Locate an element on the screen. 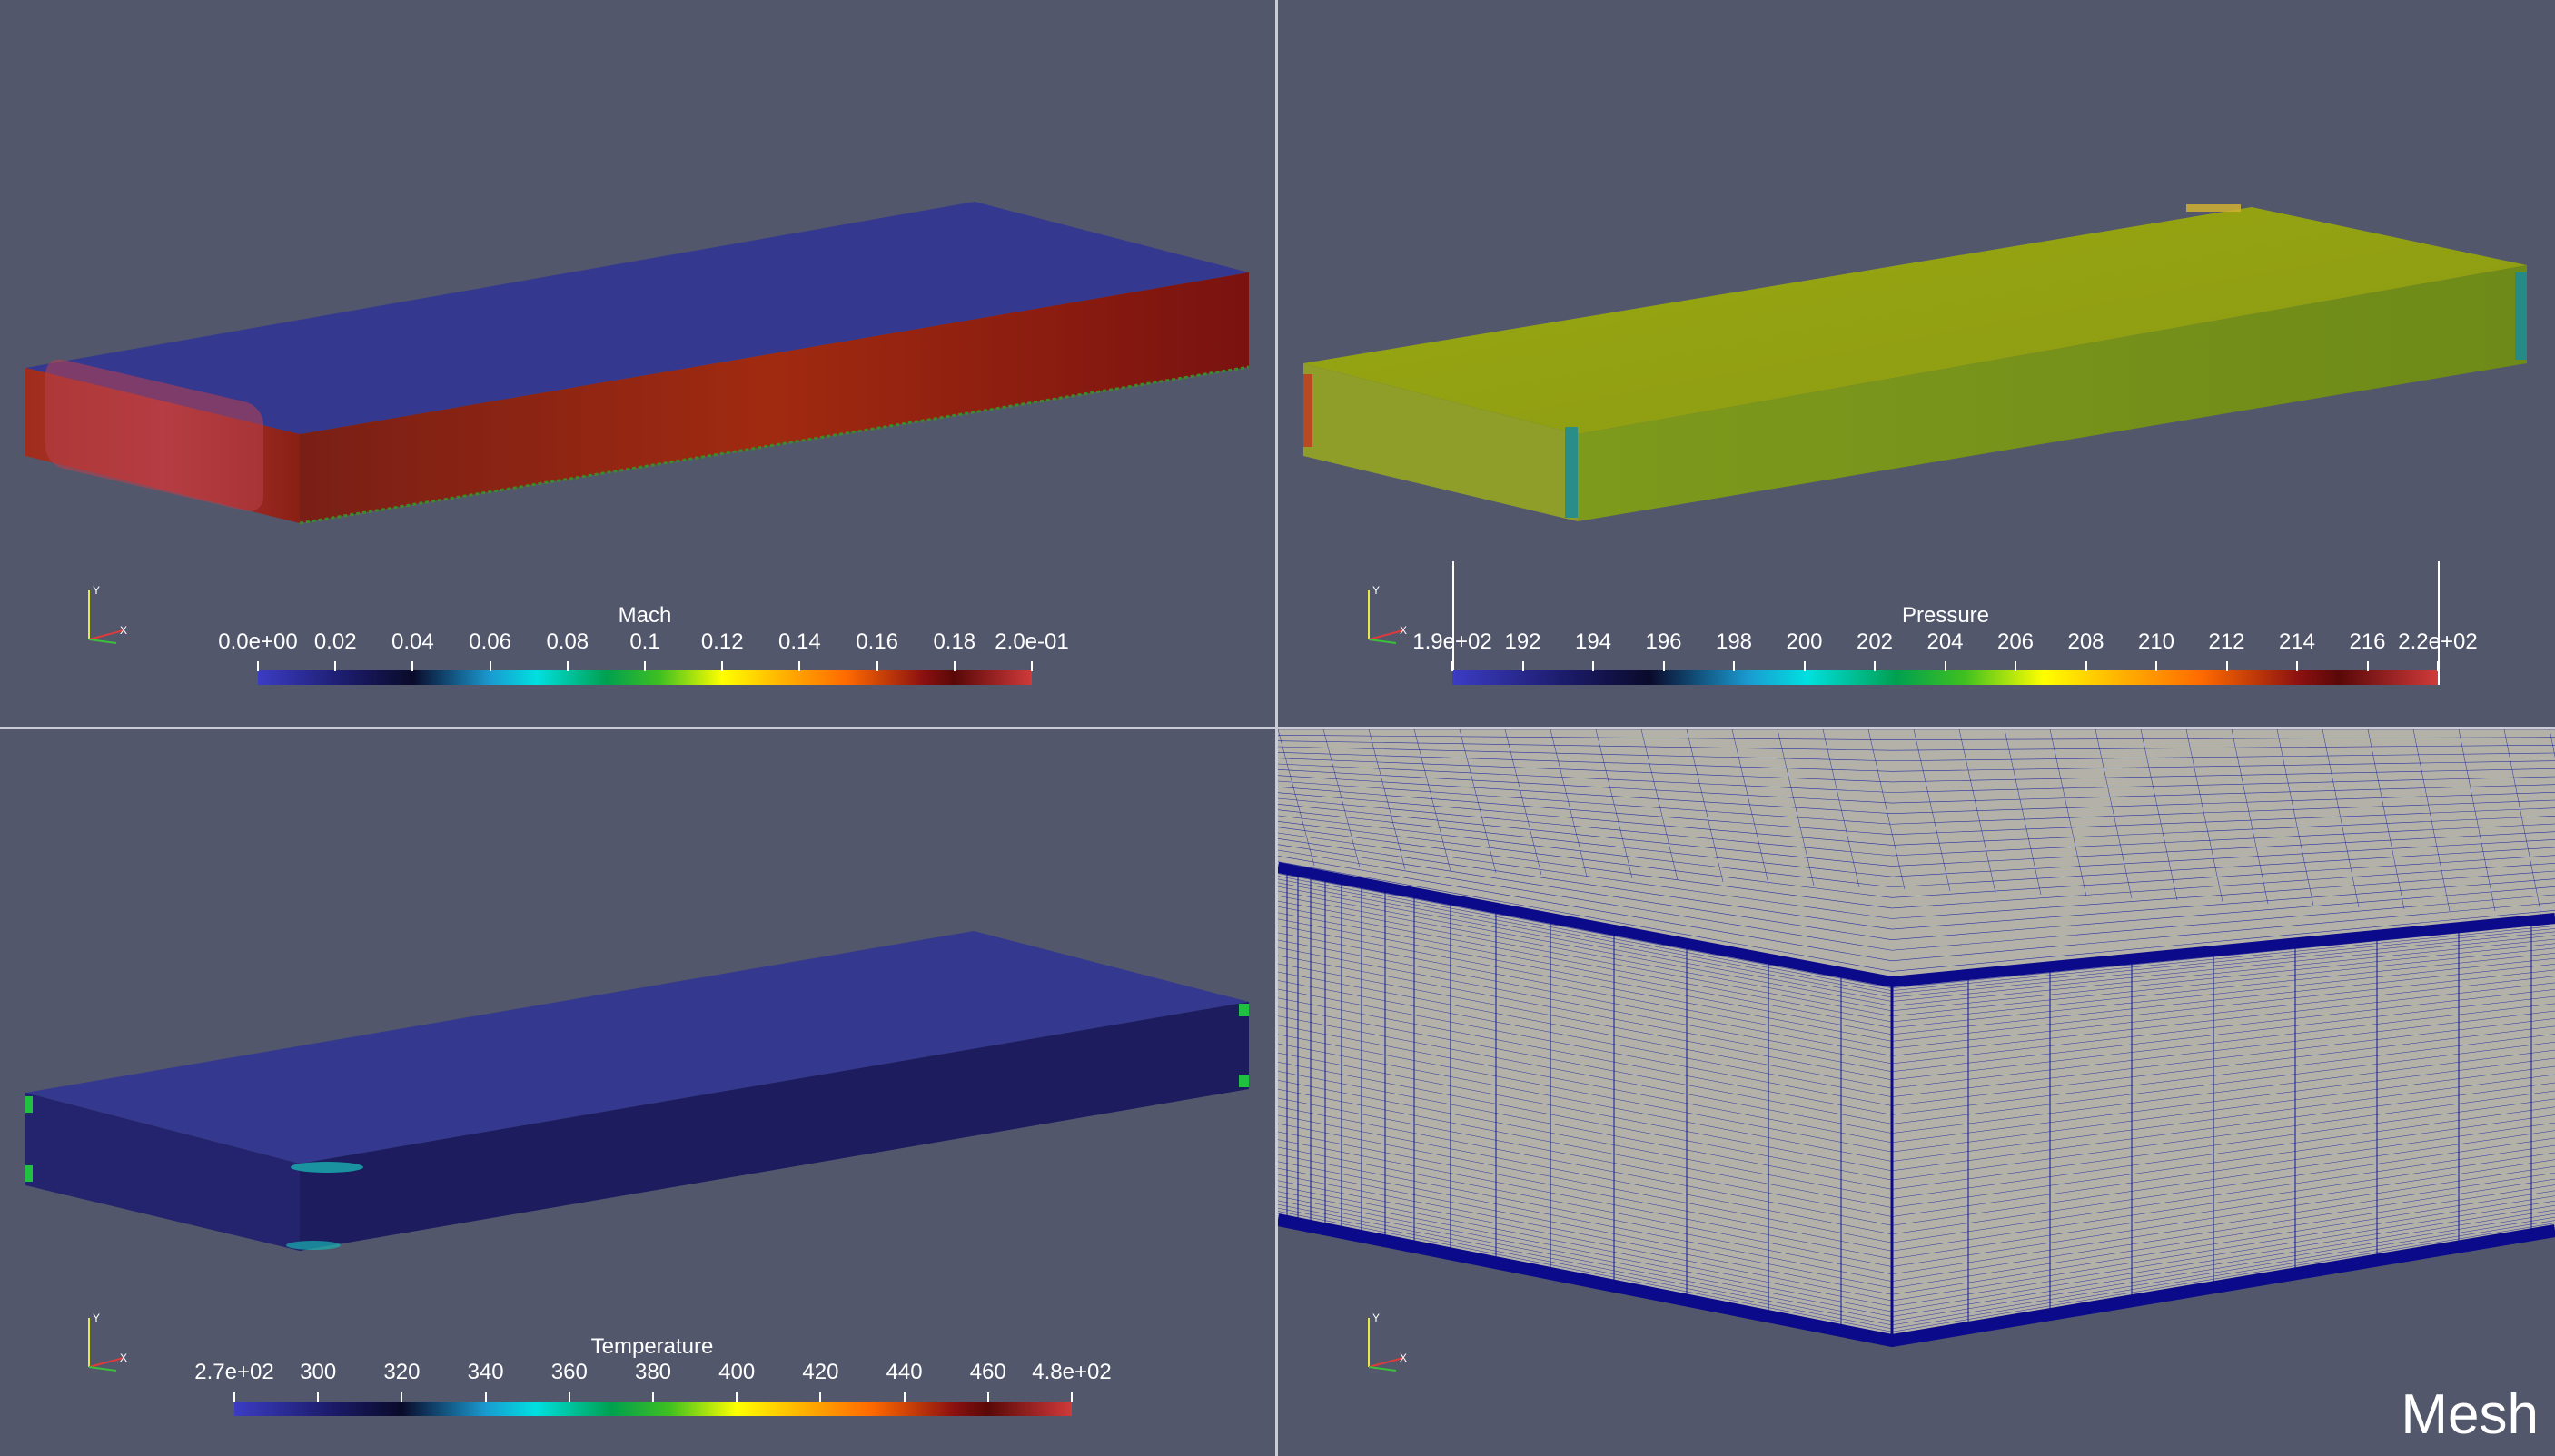 This screenshot has width=2555, height=1456. viewport-divider-horizontal is located at coordinates (1277, 728).